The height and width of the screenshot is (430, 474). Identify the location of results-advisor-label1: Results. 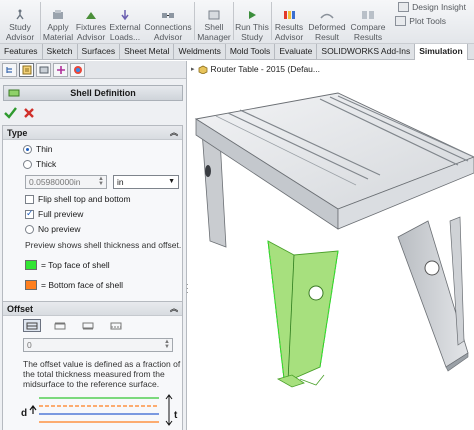
(289, 27).